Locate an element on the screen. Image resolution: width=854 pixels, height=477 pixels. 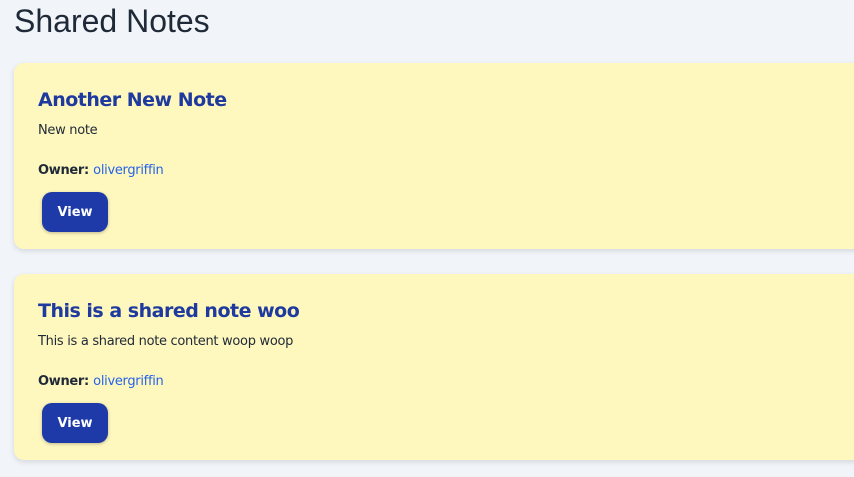
note-content: New note is located at coordinates (68, 130).